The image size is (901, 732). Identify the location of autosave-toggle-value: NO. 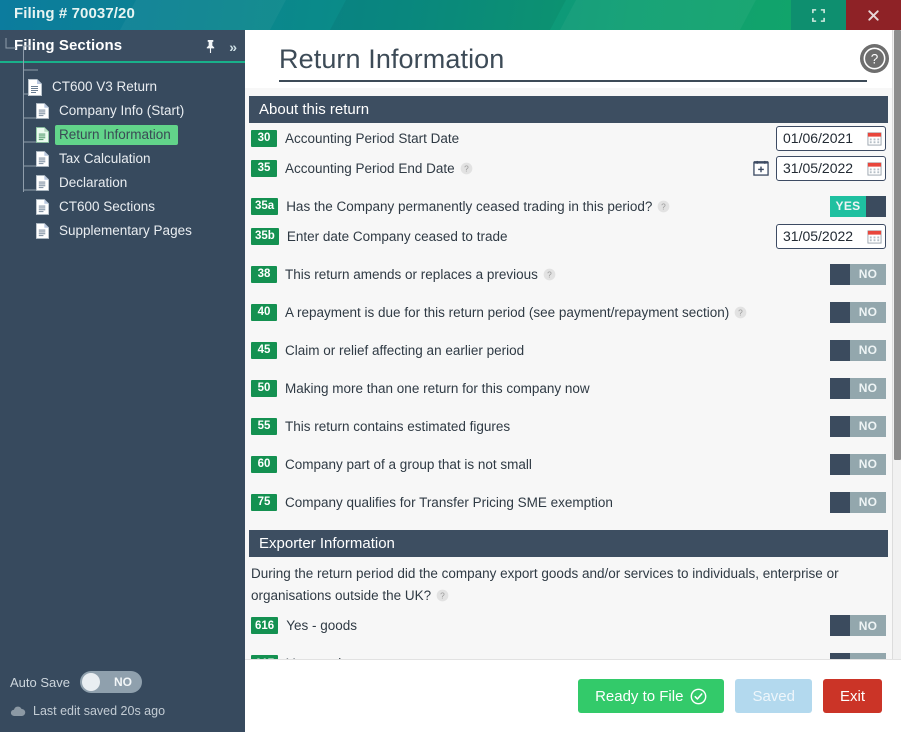
(123, 682).